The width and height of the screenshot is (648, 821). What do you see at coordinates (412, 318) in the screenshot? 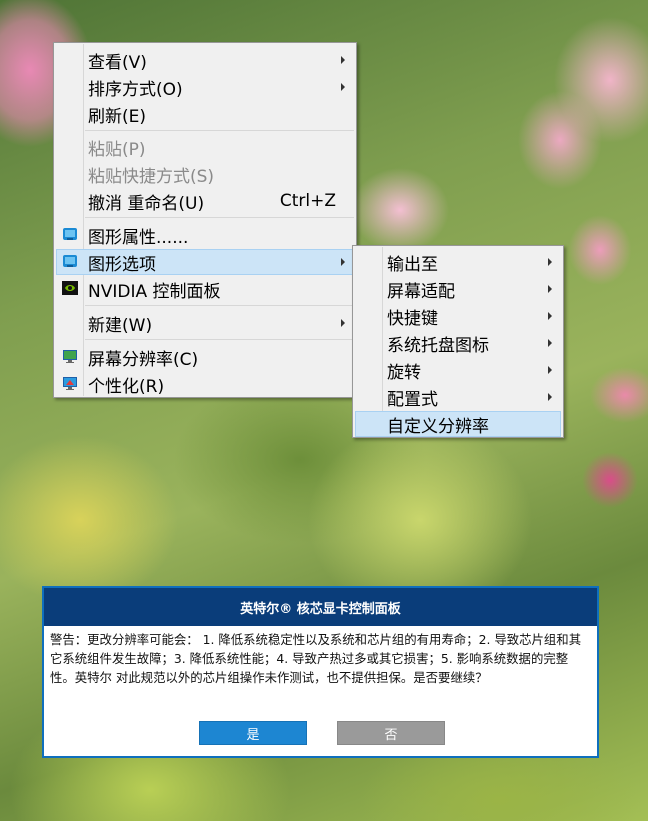
I see `menu-item-label: 快捷键` at bounding box center [412, 318].